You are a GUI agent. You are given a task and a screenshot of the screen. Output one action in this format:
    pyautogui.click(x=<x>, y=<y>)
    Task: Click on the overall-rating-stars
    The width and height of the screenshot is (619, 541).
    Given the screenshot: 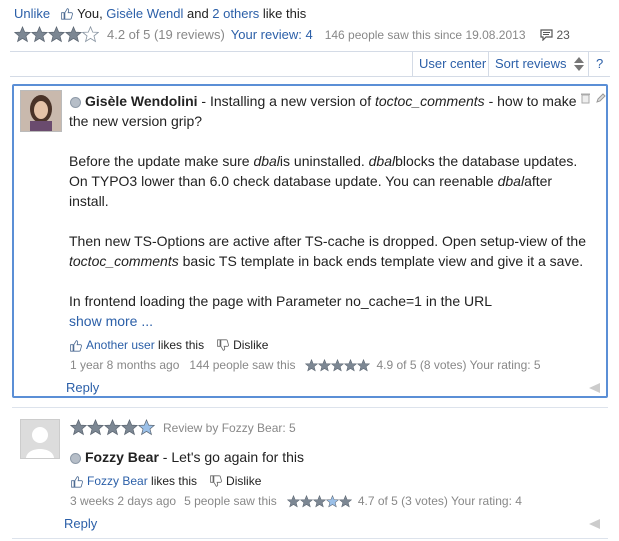 What is the action you would take?
    pyautogui.click(x=56, y=34)
    